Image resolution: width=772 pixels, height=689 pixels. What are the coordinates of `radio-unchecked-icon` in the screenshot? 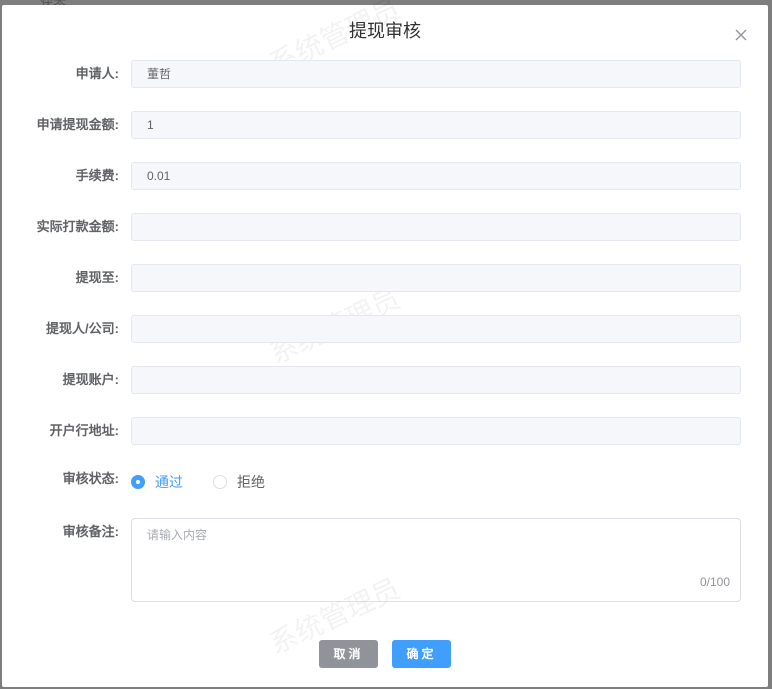 It's located at (220, 482).